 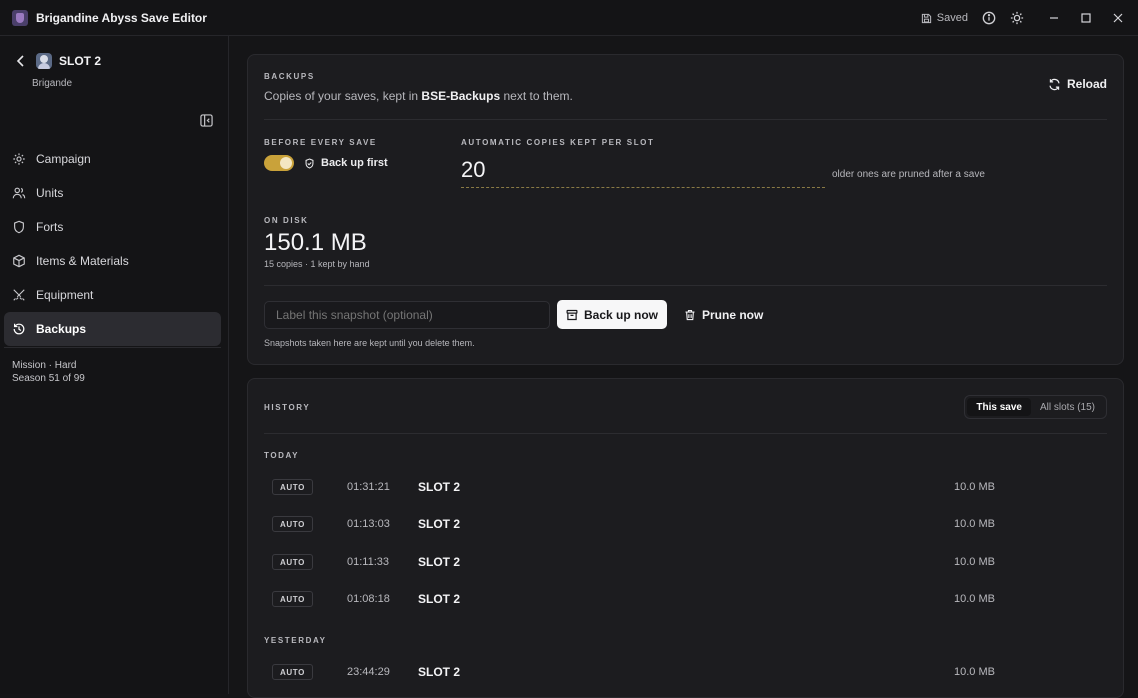 I want to click on history-row: AUTO 01:11:33 SLOT 2 10.0 MB, so click(x=687, y=562).